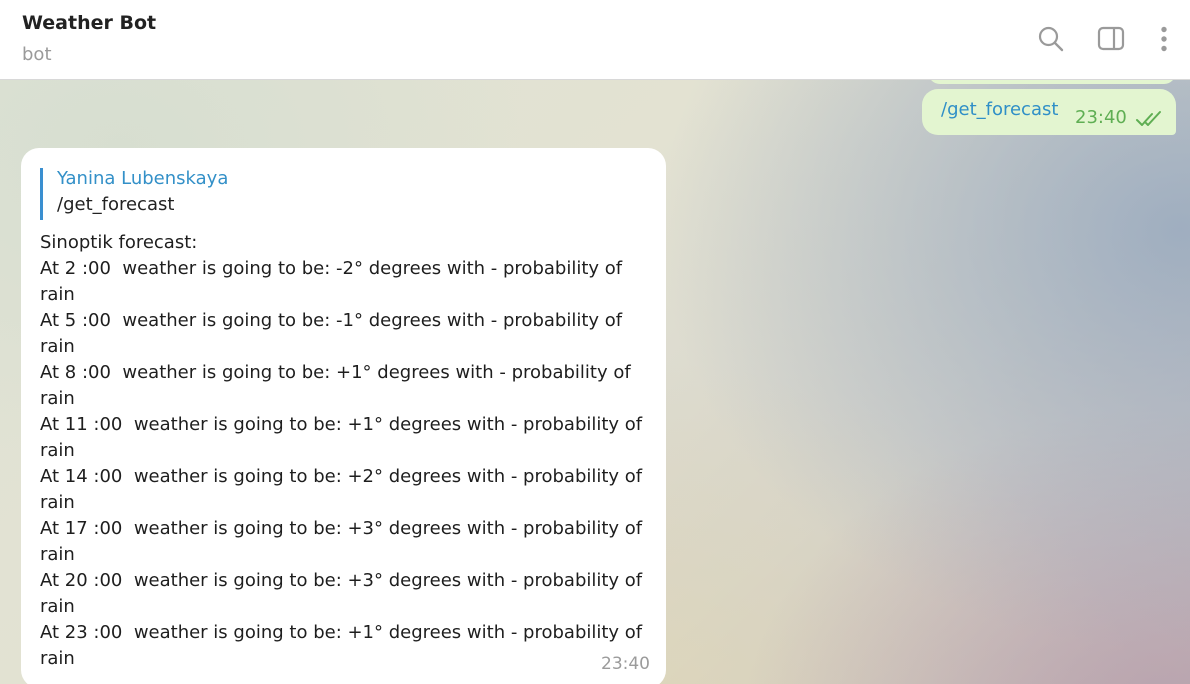  What do you see at coordinates (301, 194) in the screenshot?
I see `reply-quote: Yanina Lubenskaya /get_forecast` at bounding box center [301, 194].